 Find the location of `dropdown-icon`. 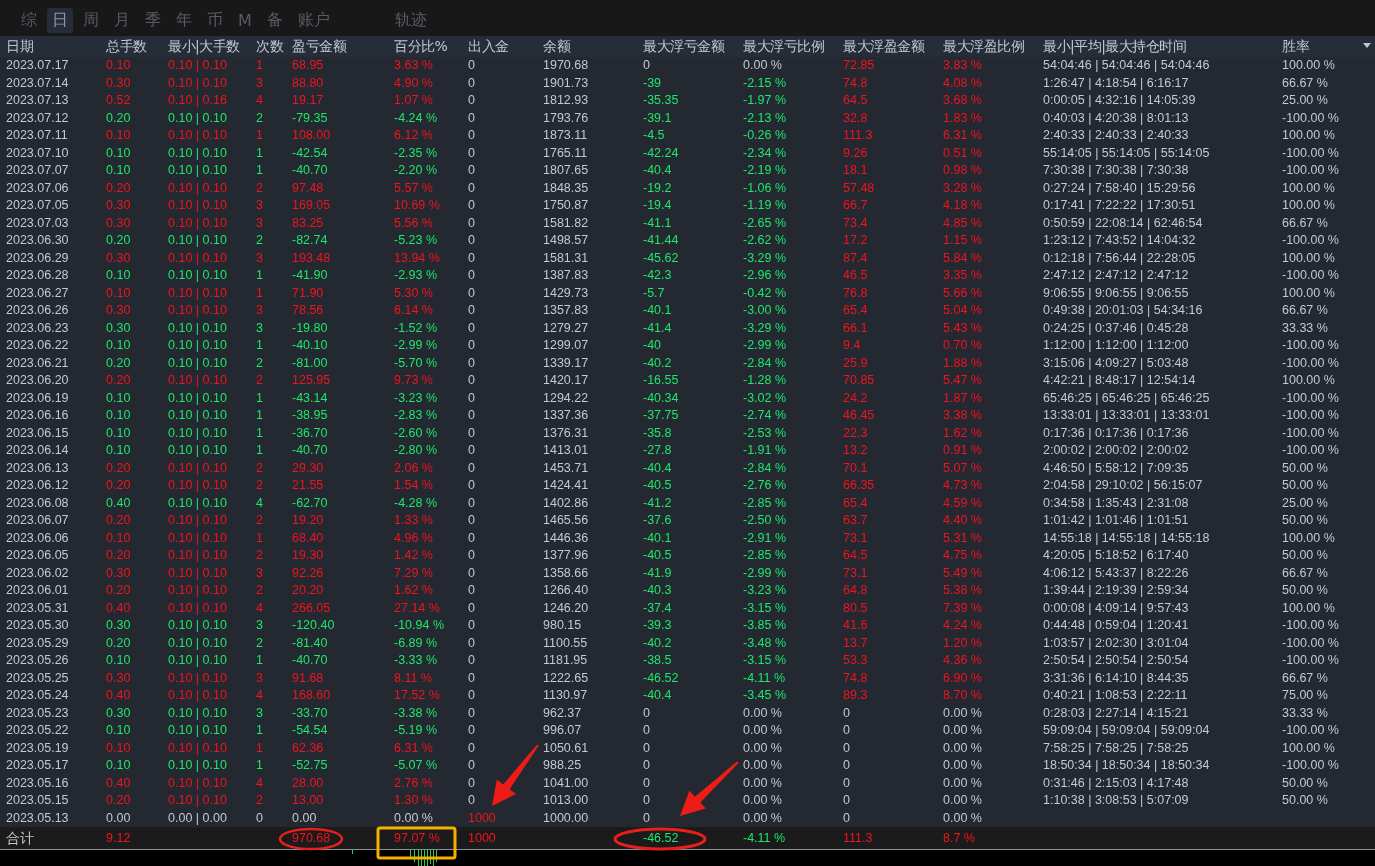

dropdown-icon is located at coordinates (1367, 45).